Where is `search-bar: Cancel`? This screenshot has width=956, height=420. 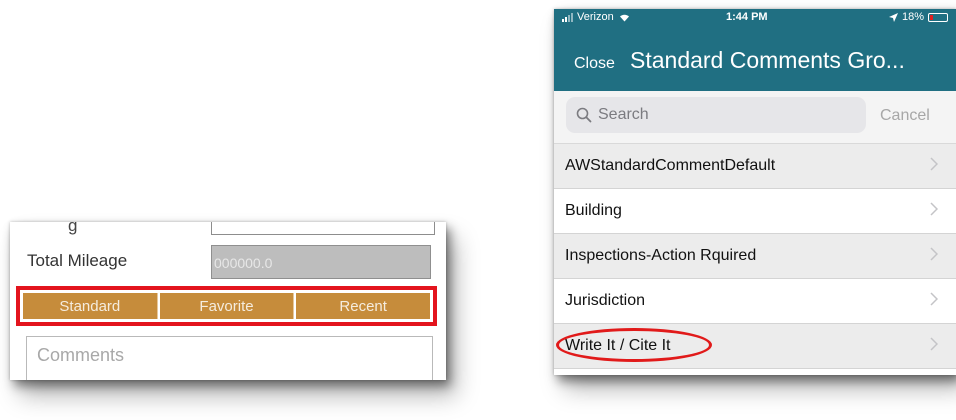
search-bar: Cancel is located at coordinates (755, 117).